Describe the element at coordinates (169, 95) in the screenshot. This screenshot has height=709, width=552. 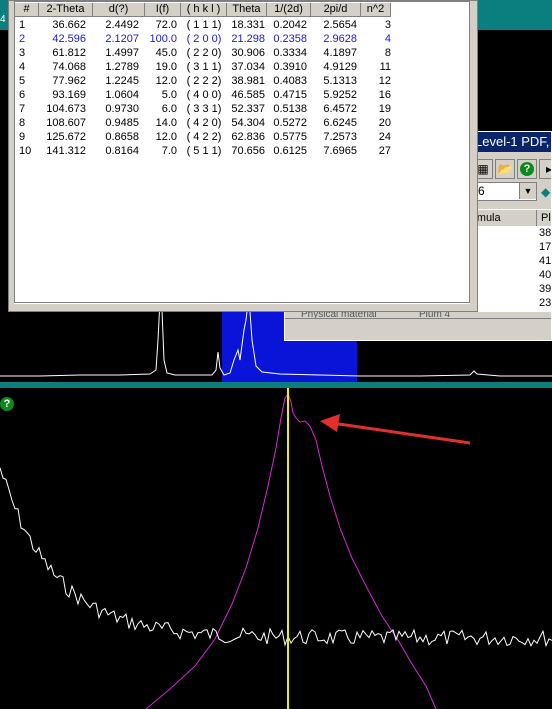
I see `table-cell: 5.0` at that location.